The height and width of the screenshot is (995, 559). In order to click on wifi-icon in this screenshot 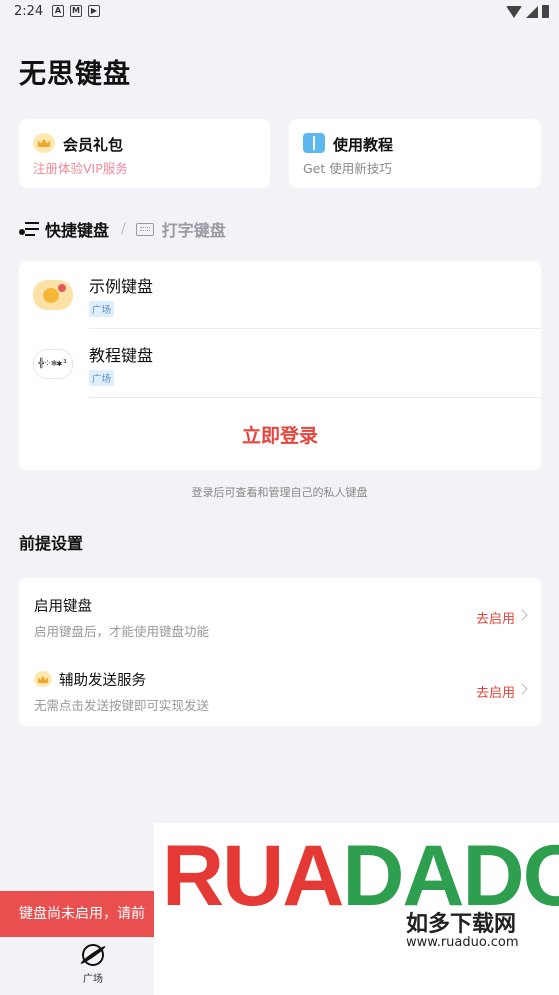, I will do `click(514, 11)`.